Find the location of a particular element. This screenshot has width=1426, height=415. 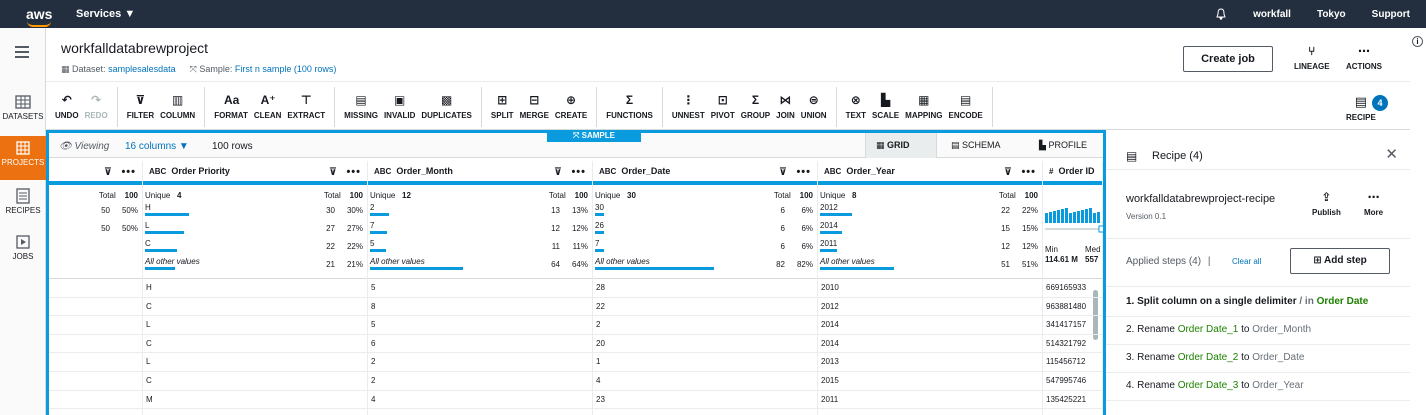

notifications-bell-icon is located at coordinates (1221, 14).